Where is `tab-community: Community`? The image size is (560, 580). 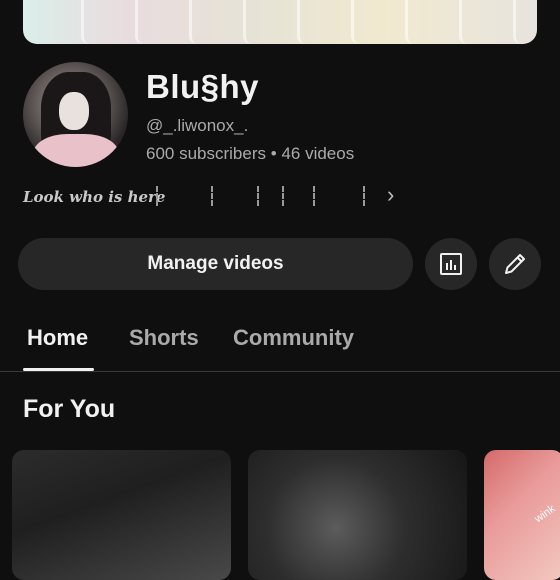
tab-community: Community is located at coordinates (293, 338).